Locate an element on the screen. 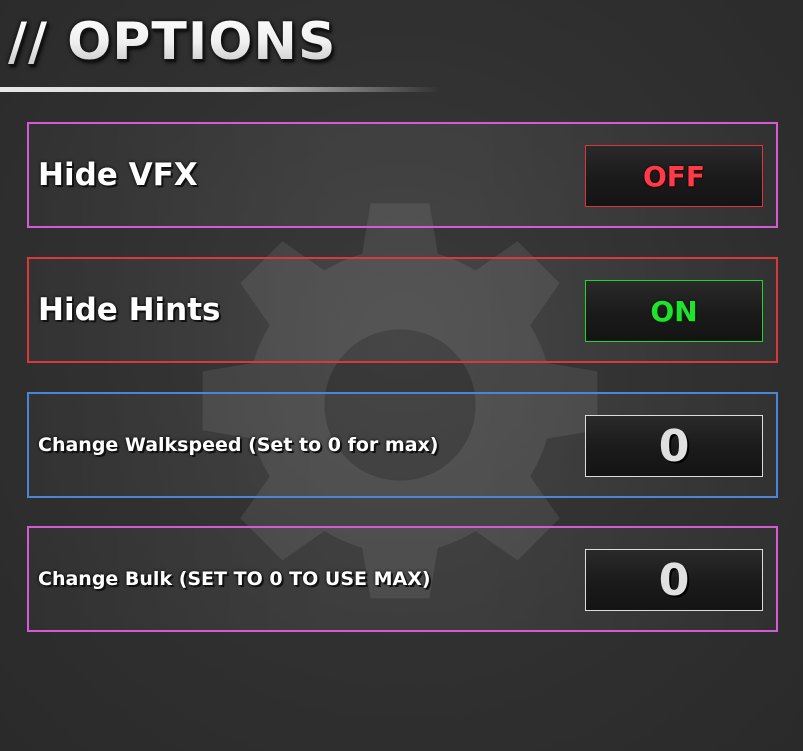 The width and height of the screenshot is (803, 751). option-row-hide-hints: Hide Hints ON is located at coordinates (402, 310).